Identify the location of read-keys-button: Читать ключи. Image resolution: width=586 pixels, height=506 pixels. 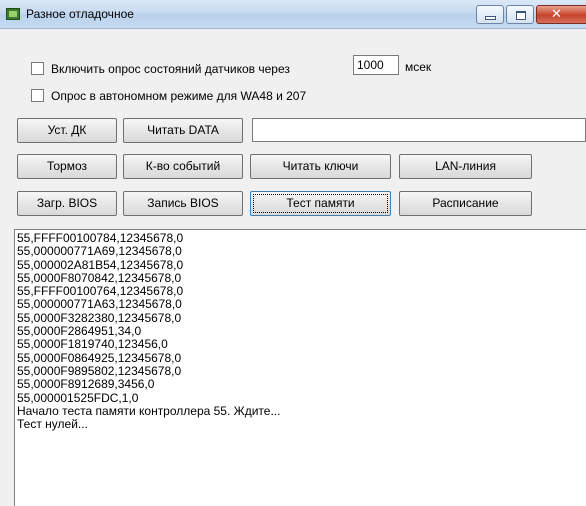
(320, 166).